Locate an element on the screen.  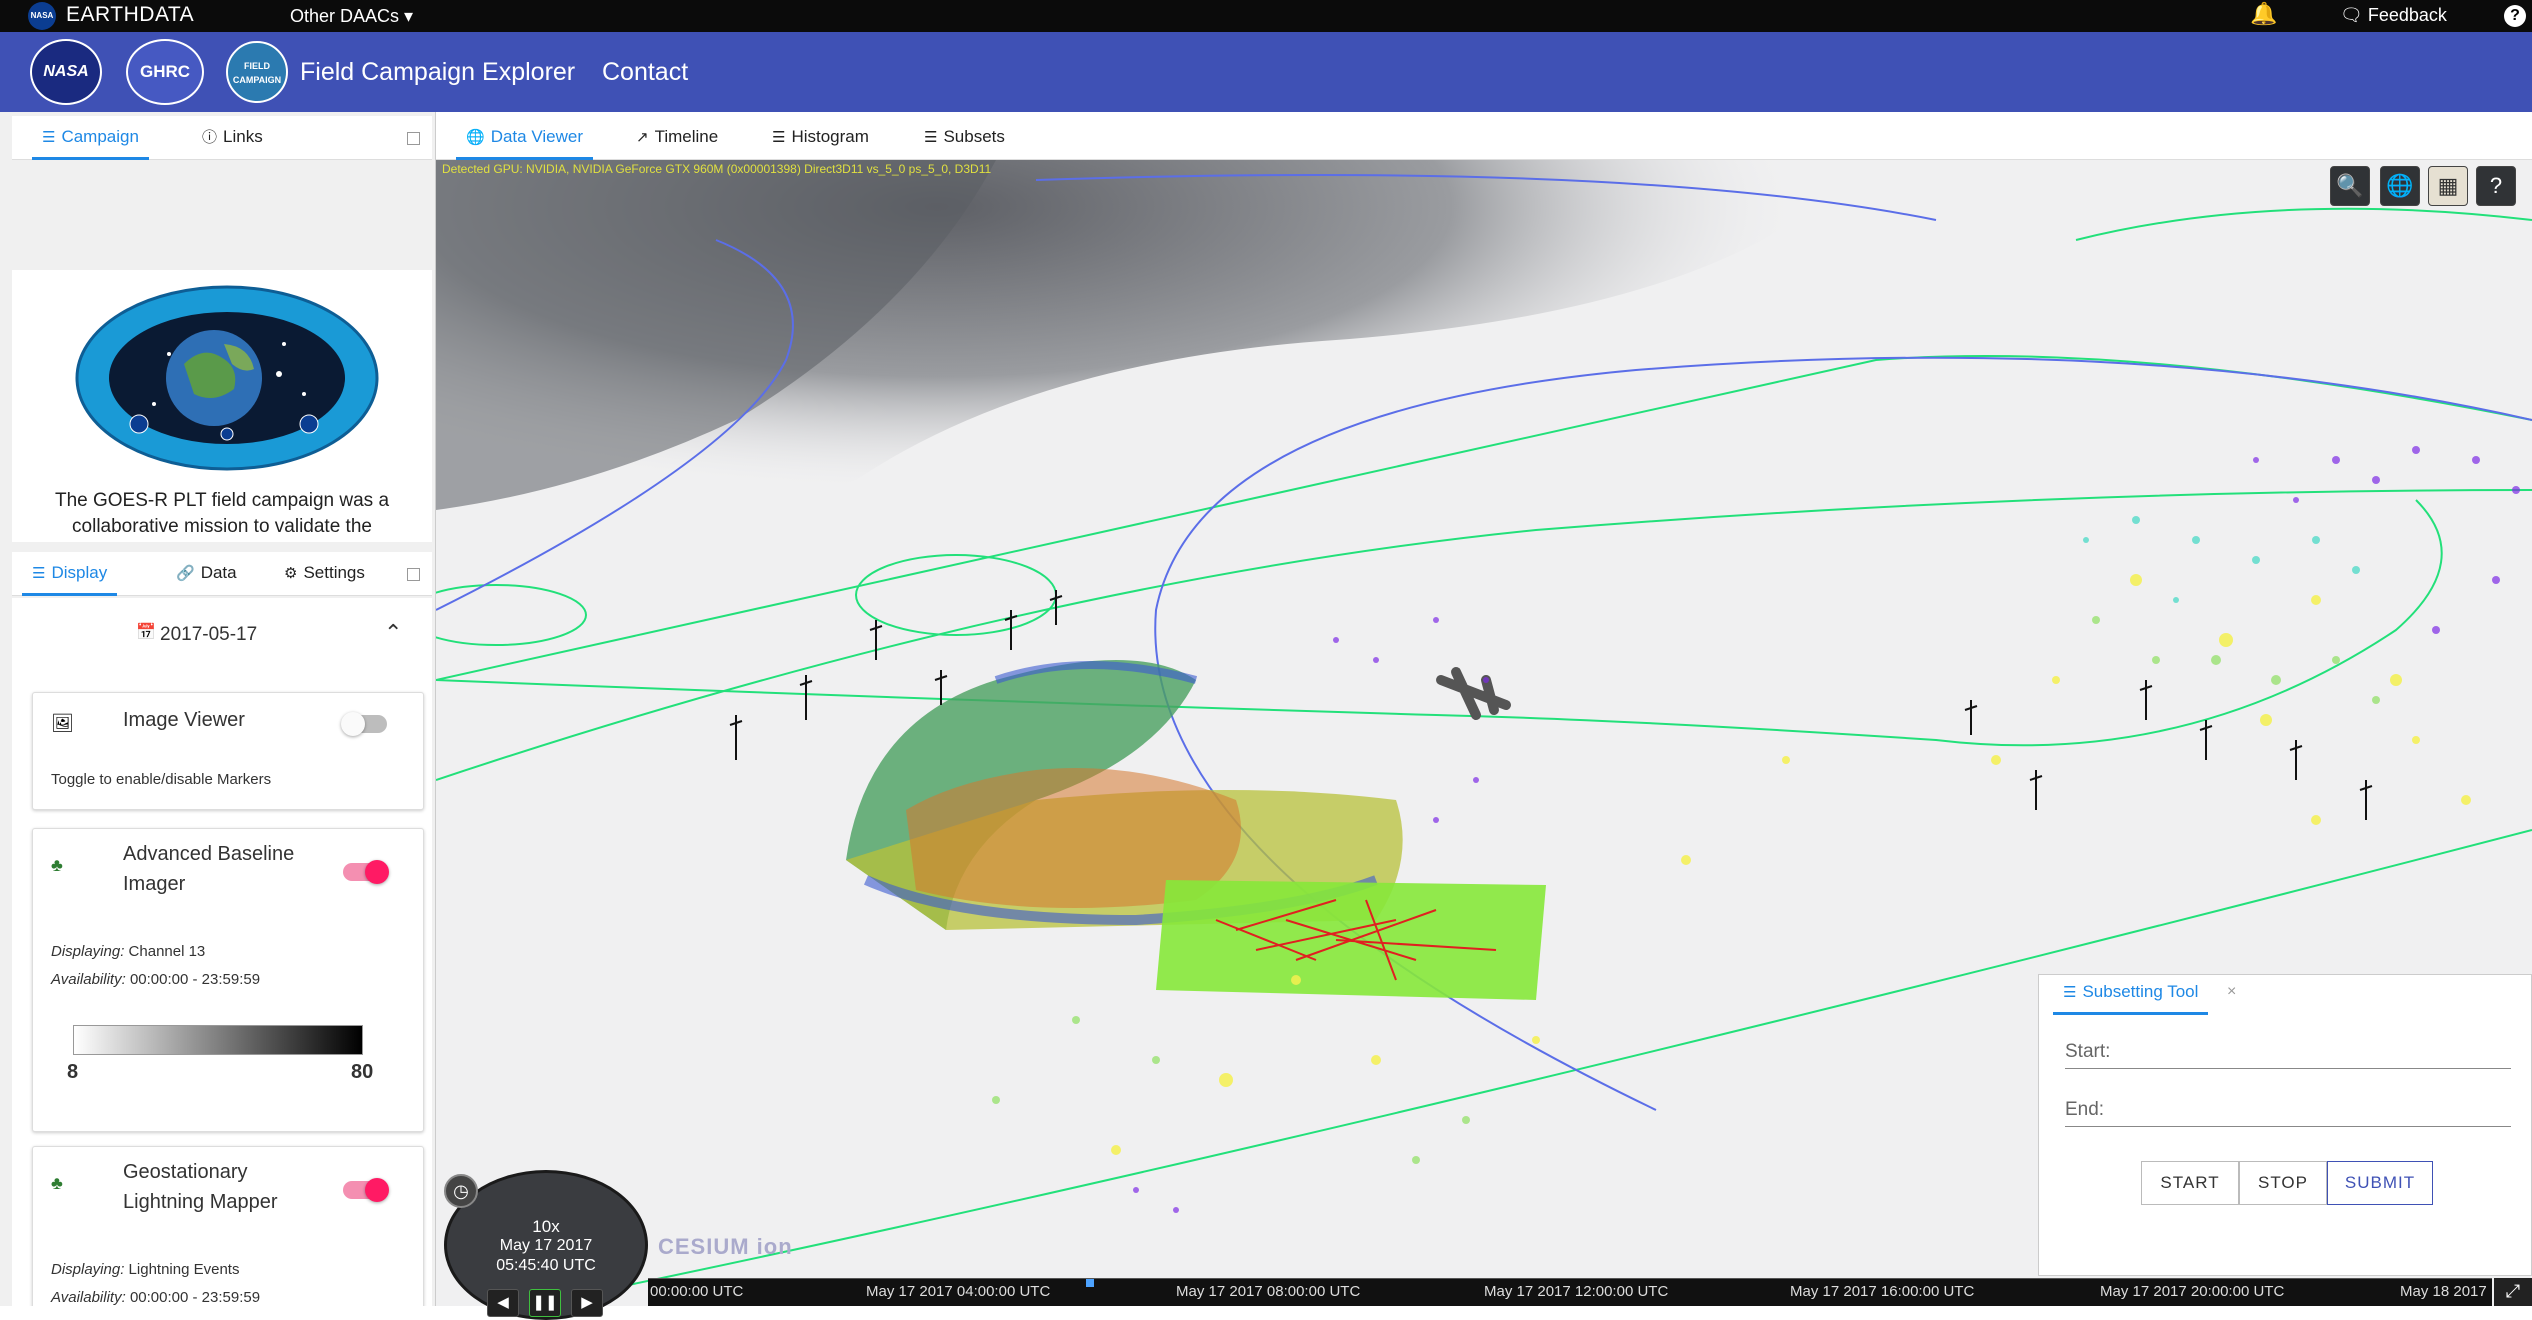
feedback-icon: 🗨 is located at coordinates (2354, 15).